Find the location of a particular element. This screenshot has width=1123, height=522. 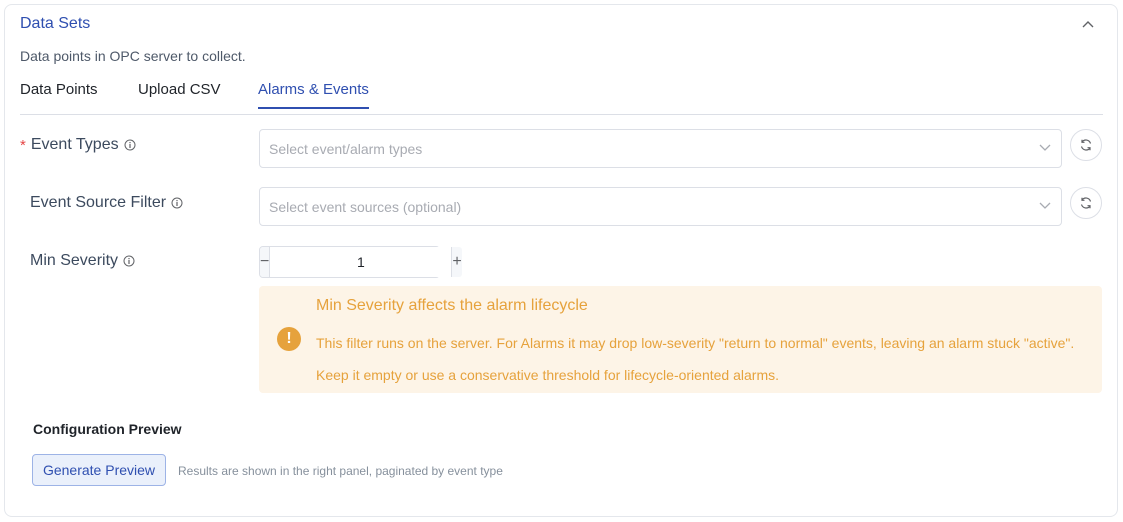

configuration-preview-title: Configuration Preview is located at coordinates (107, 429).